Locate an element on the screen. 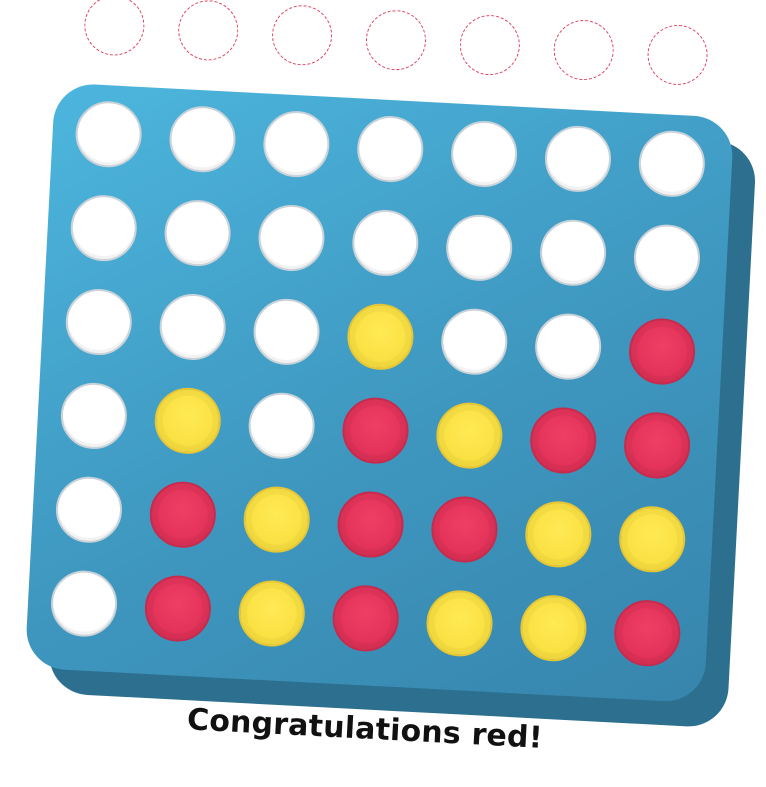  empty-cell-r5-c1 is located at coordinates (89, 510).